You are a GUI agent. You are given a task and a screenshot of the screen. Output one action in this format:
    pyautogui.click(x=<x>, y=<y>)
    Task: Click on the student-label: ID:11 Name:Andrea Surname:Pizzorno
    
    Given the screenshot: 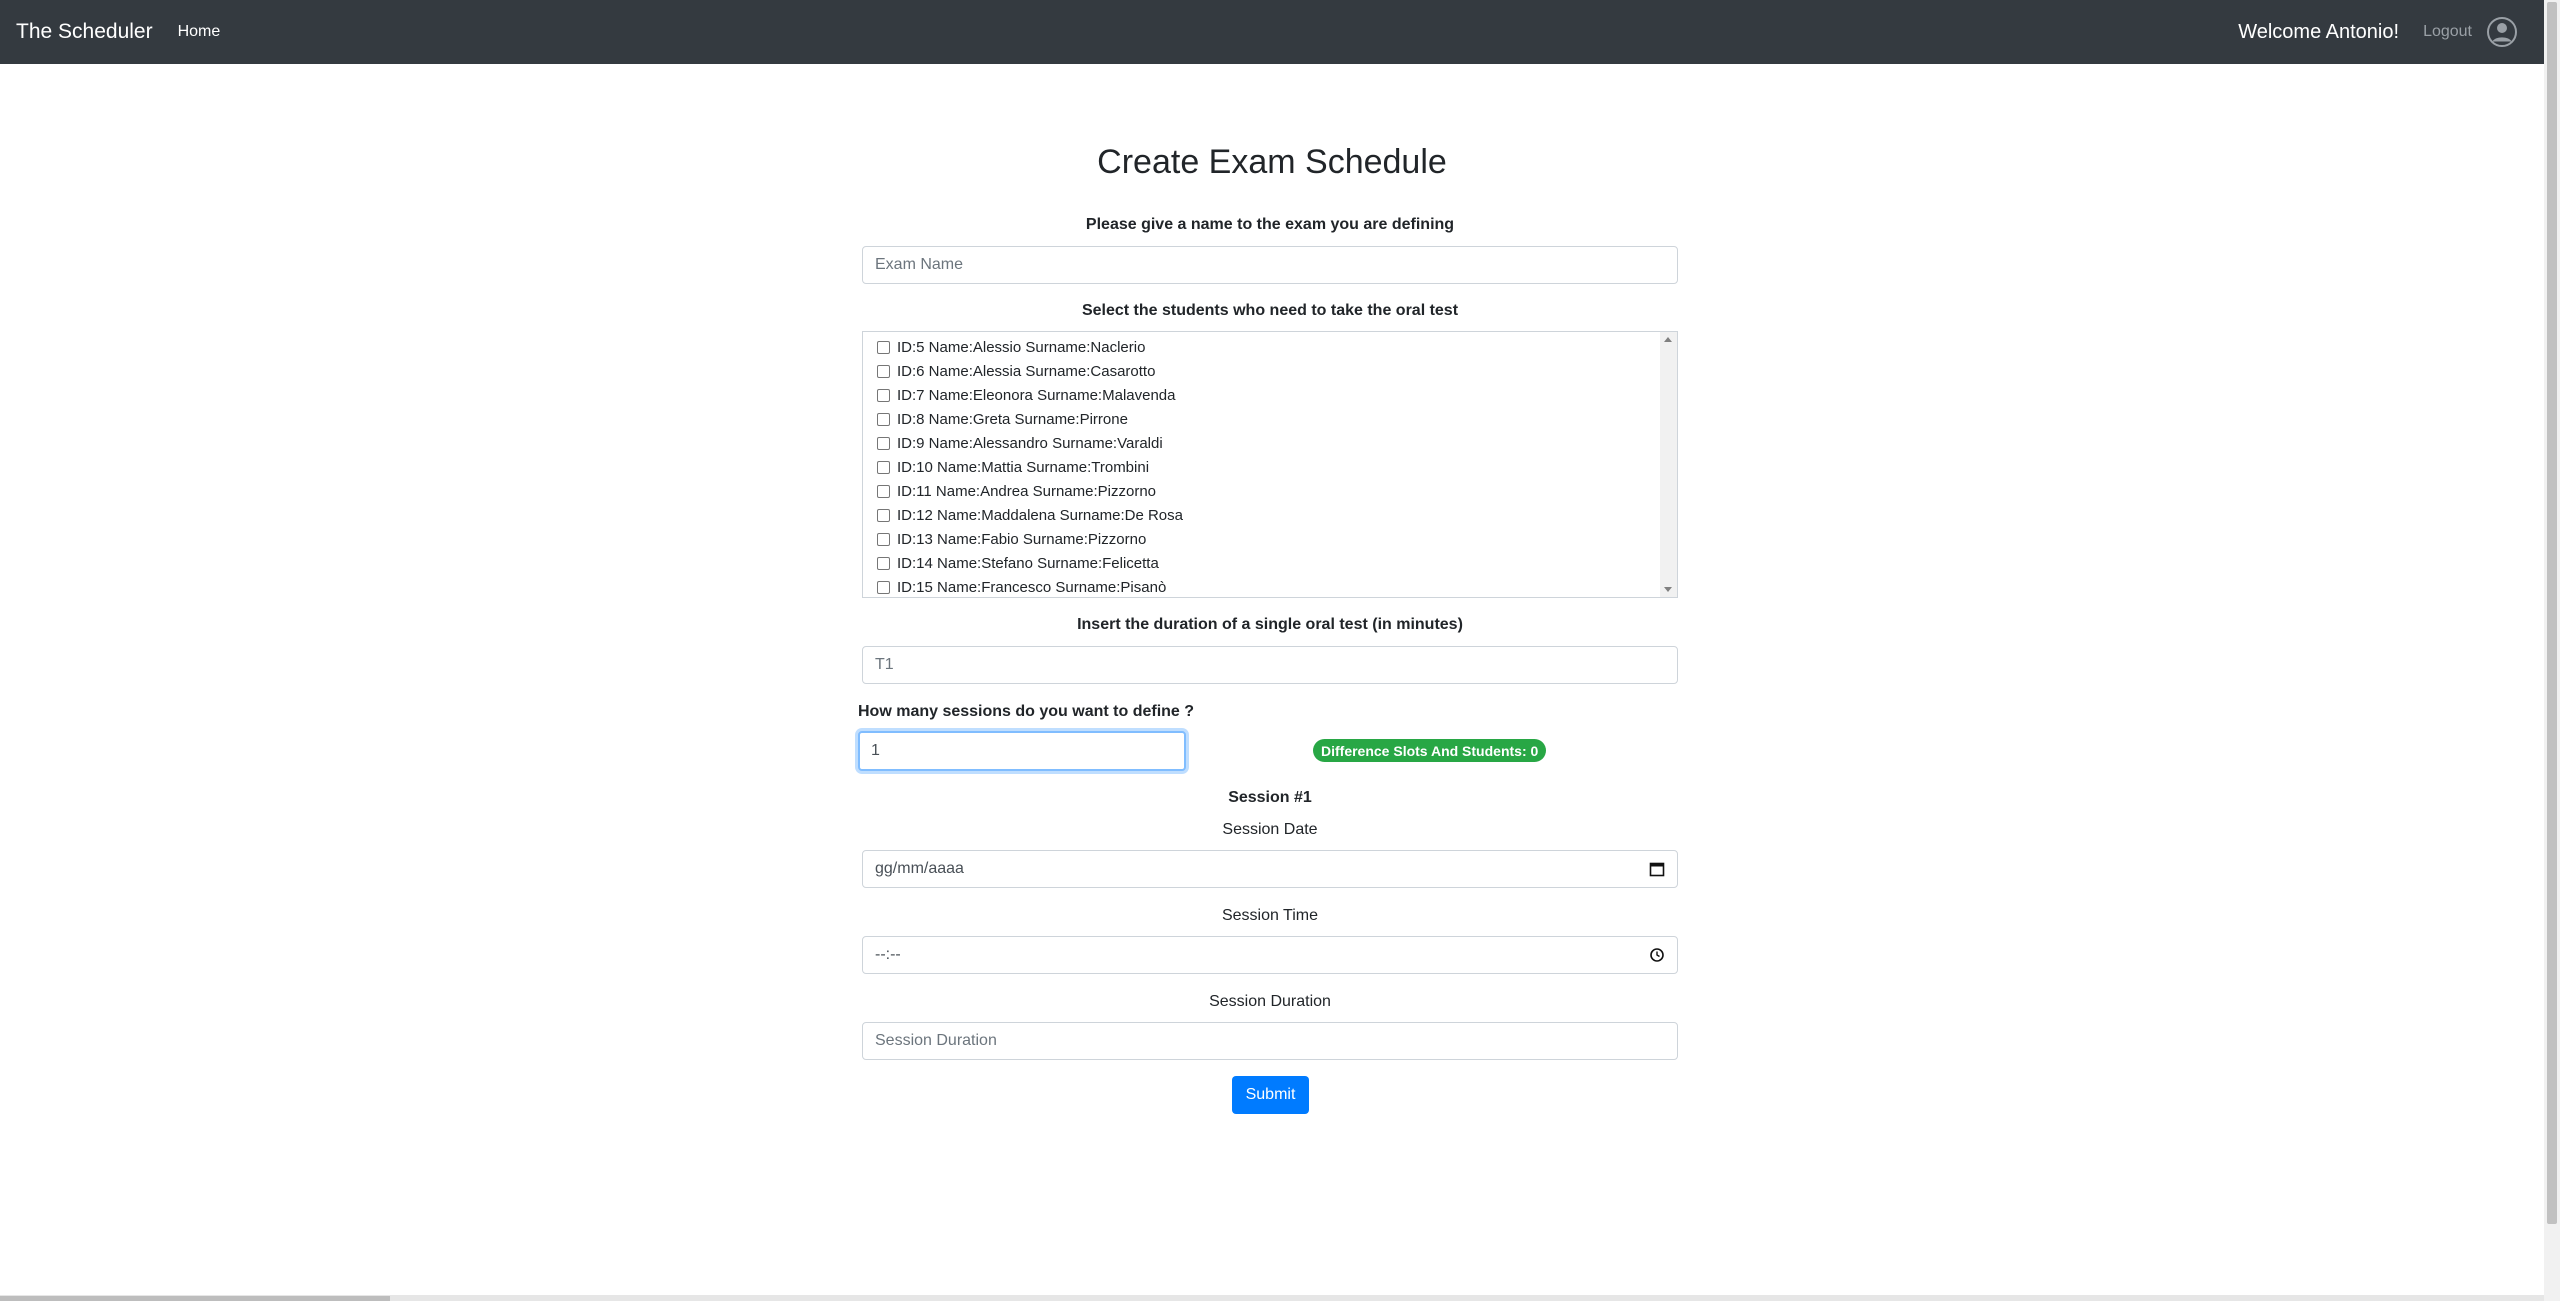 What is the action you would take?
    pyautogui.click(x=1027, y=491)
    